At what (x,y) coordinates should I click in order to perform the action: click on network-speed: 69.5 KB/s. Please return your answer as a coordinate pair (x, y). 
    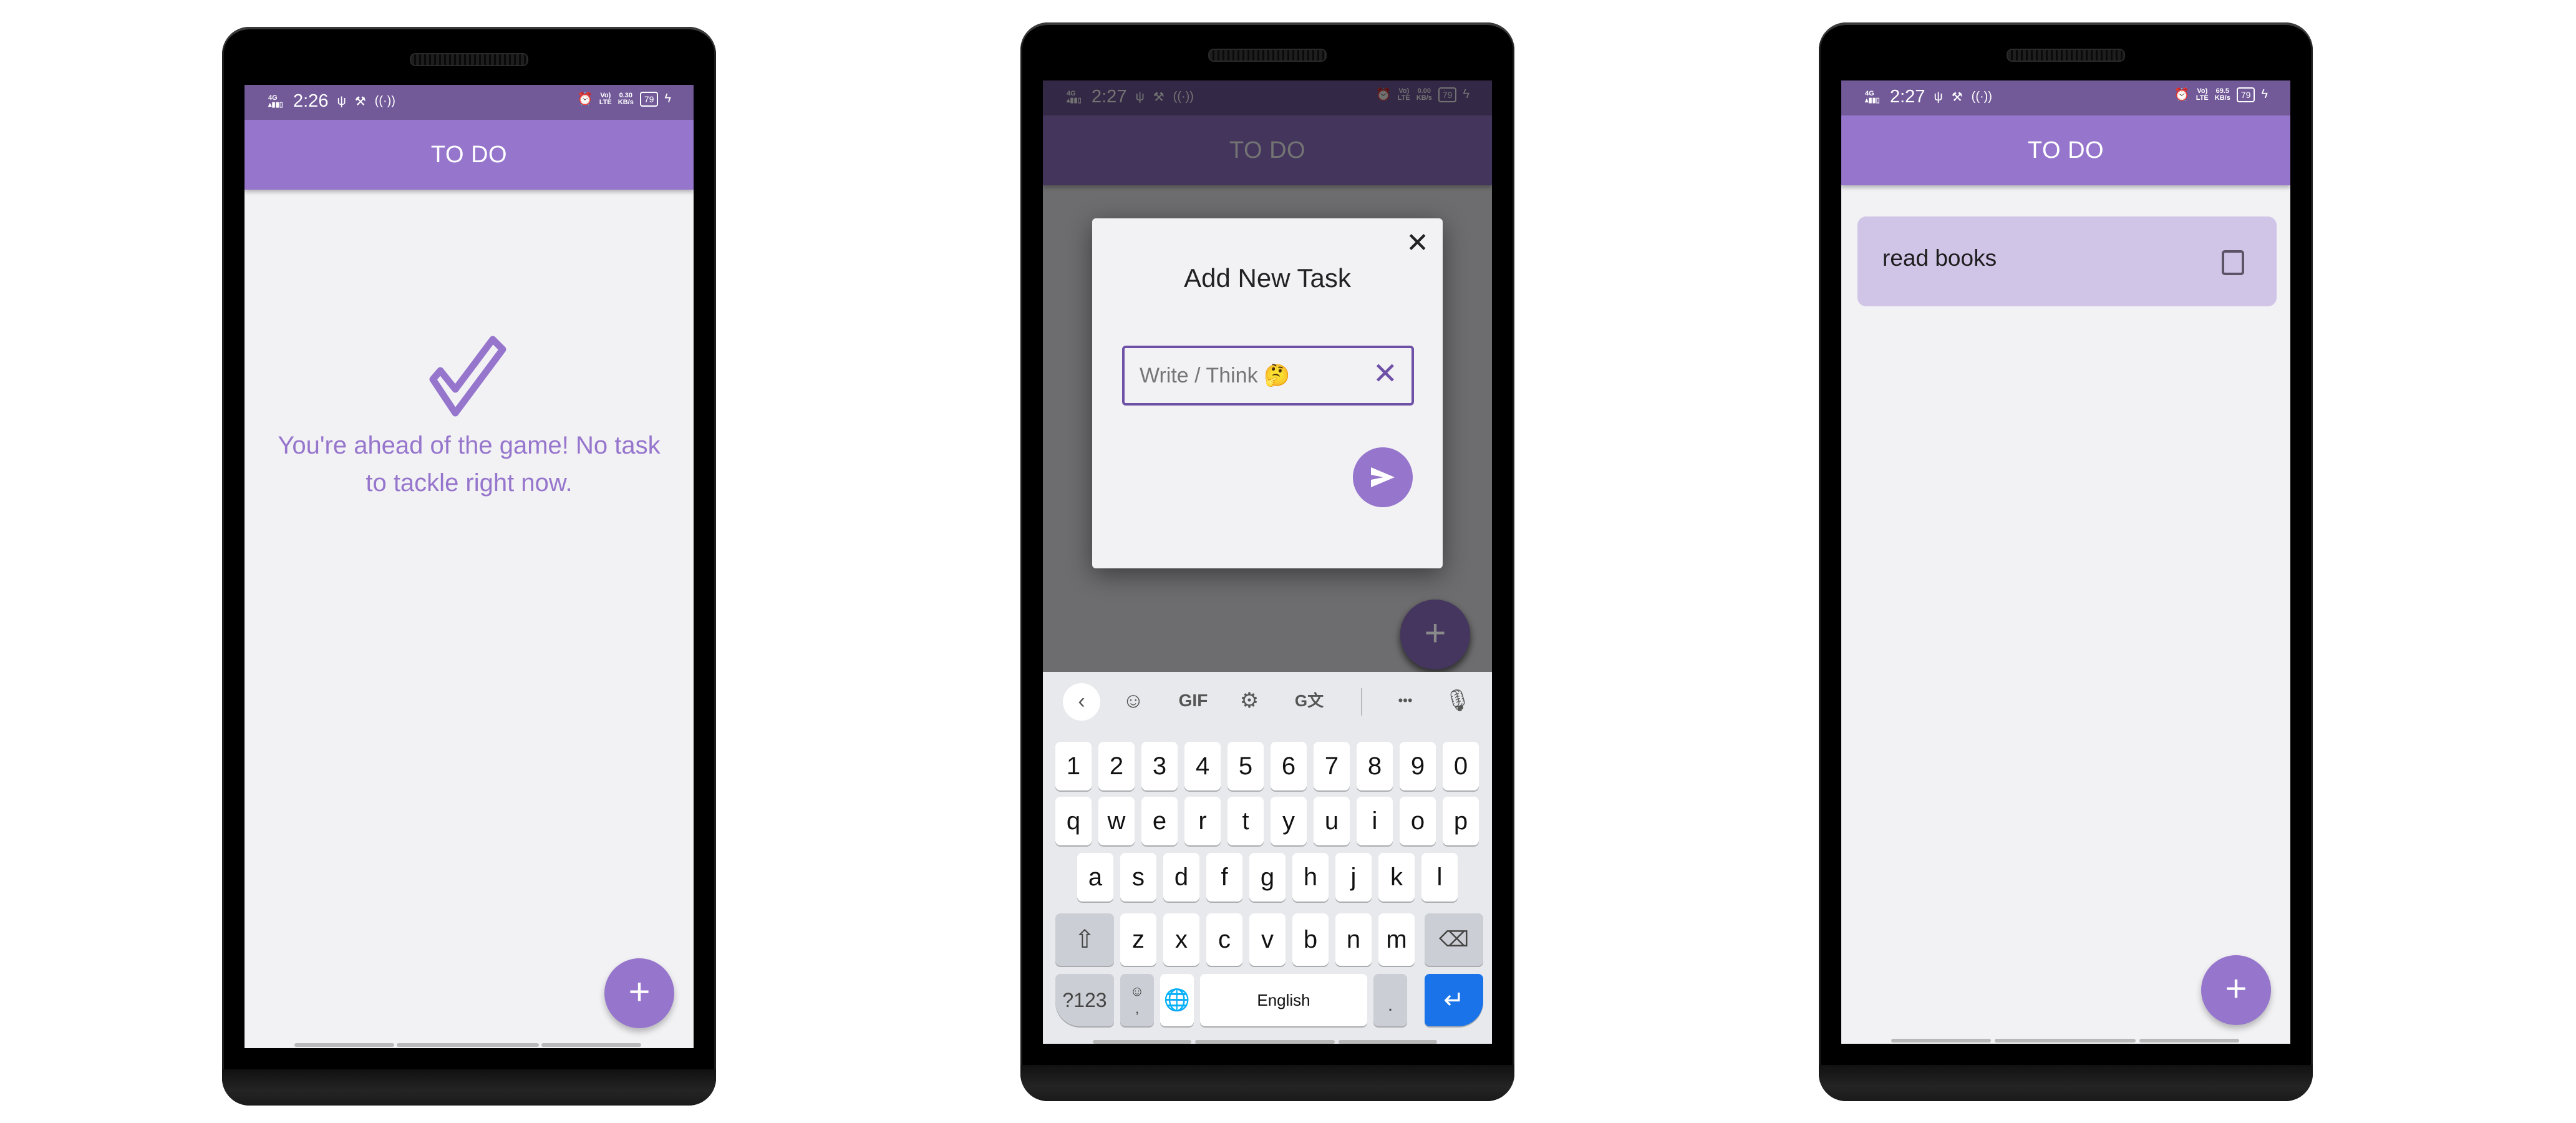
    Looking at the image, I should click on (2222, 94).